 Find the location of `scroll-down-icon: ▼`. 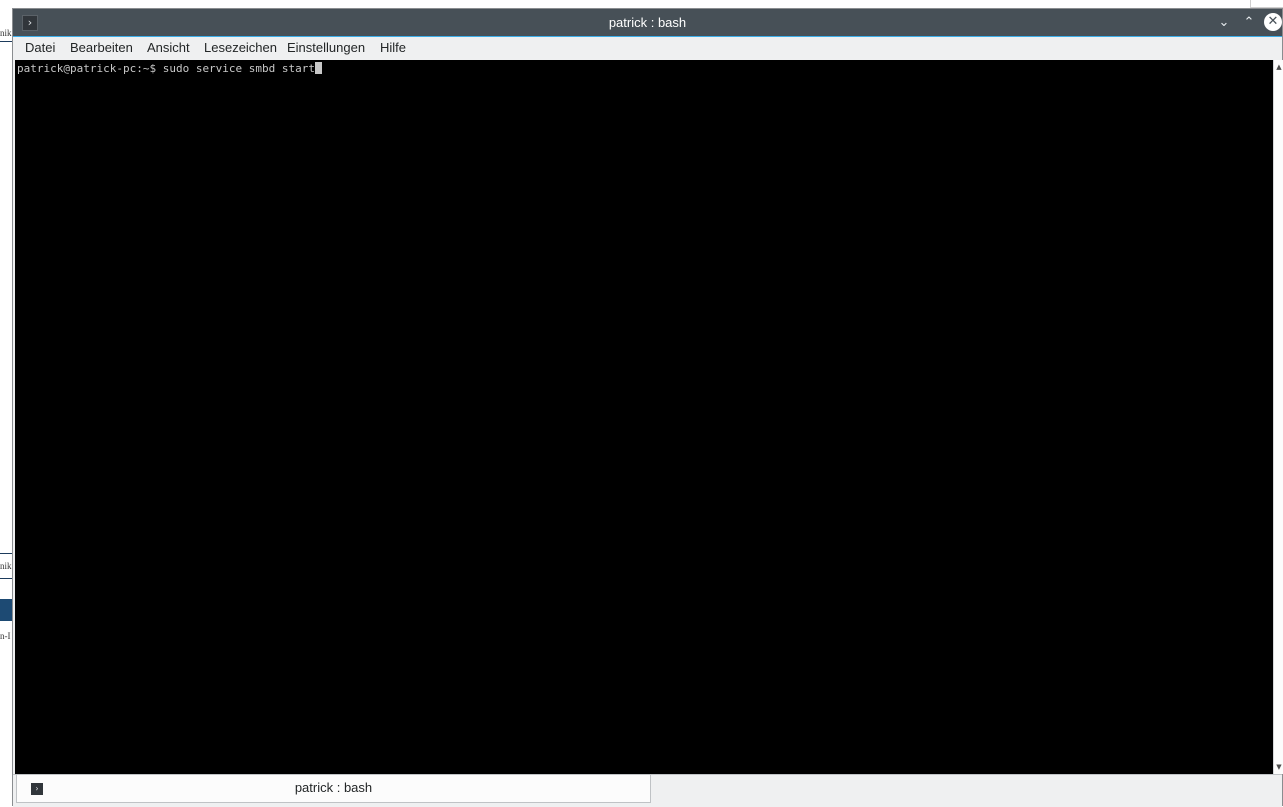

scroll-down-icon: ▼ is located at coordinates (1278, 767).